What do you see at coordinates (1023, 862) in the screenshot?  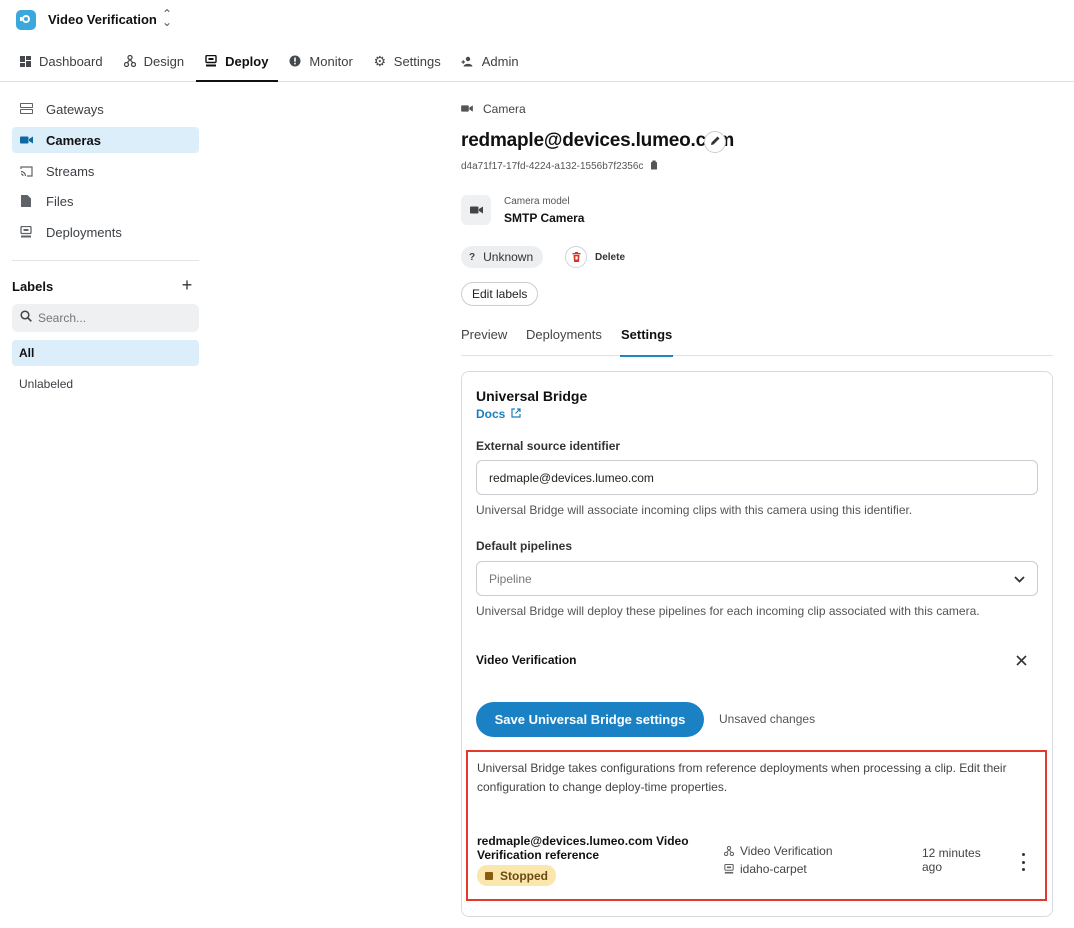 I see `more-options-icon` at bounding box center [1023, 862].